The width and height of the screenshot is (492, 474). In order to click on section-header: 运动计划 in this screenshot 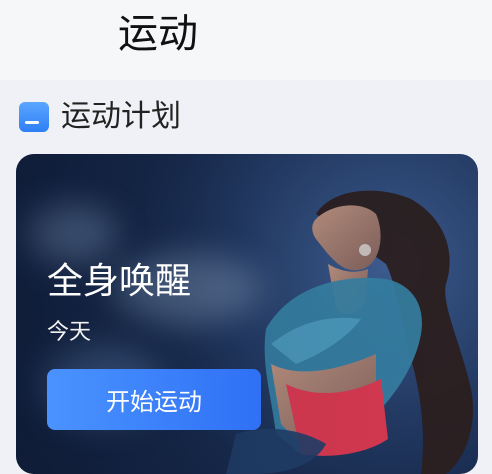, I will do `click(100, 117)`.